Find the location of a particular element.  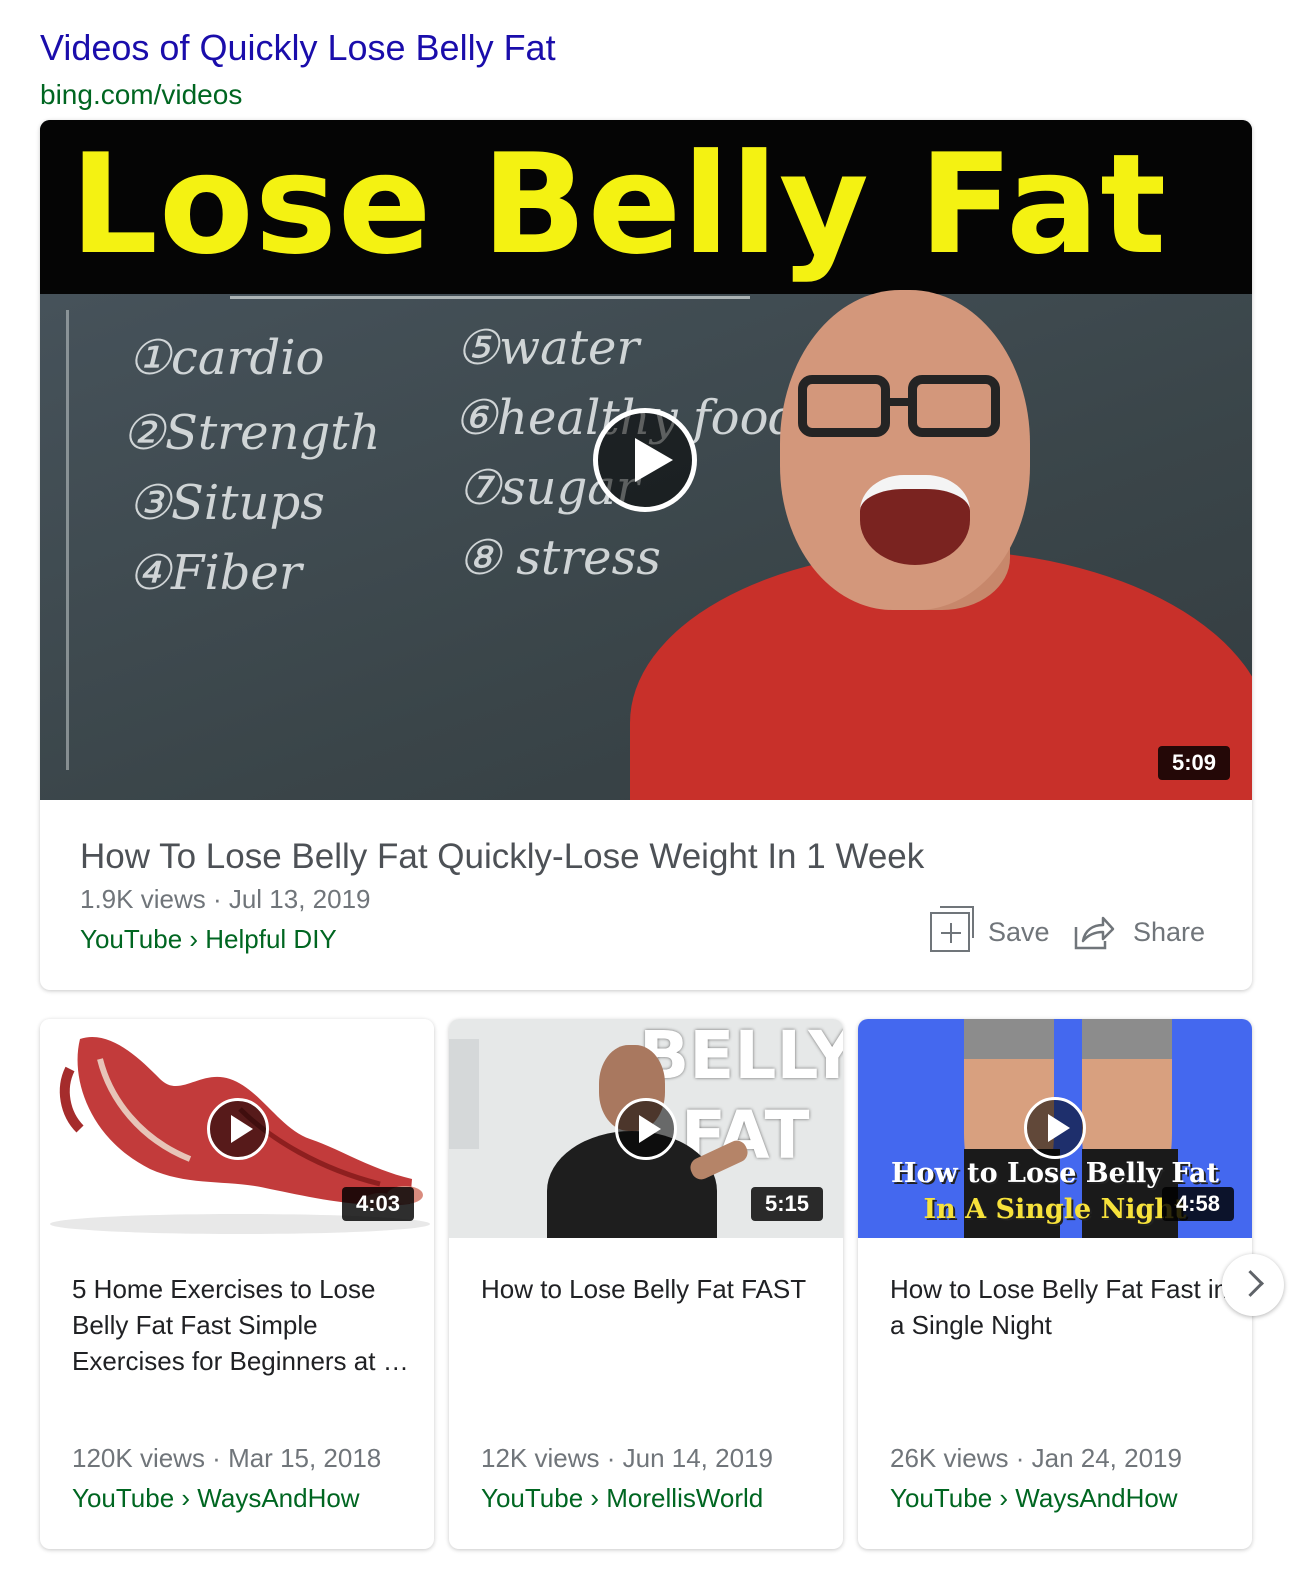

video-thumbnail: BELLY FAT 5:15 is located at coordinates (646, 1128).